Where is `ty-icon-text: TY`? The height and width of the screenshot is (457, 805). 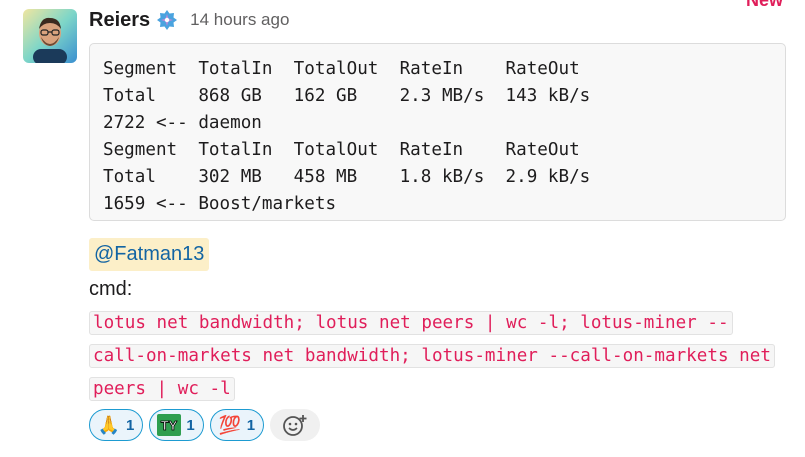 ty-icon-text: TY is located at coordinates (169, 425).